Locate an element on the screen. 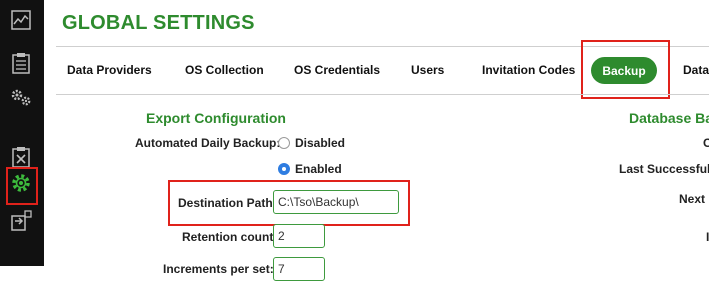  backup-tab-highlight is located at coordinates (625, 69).